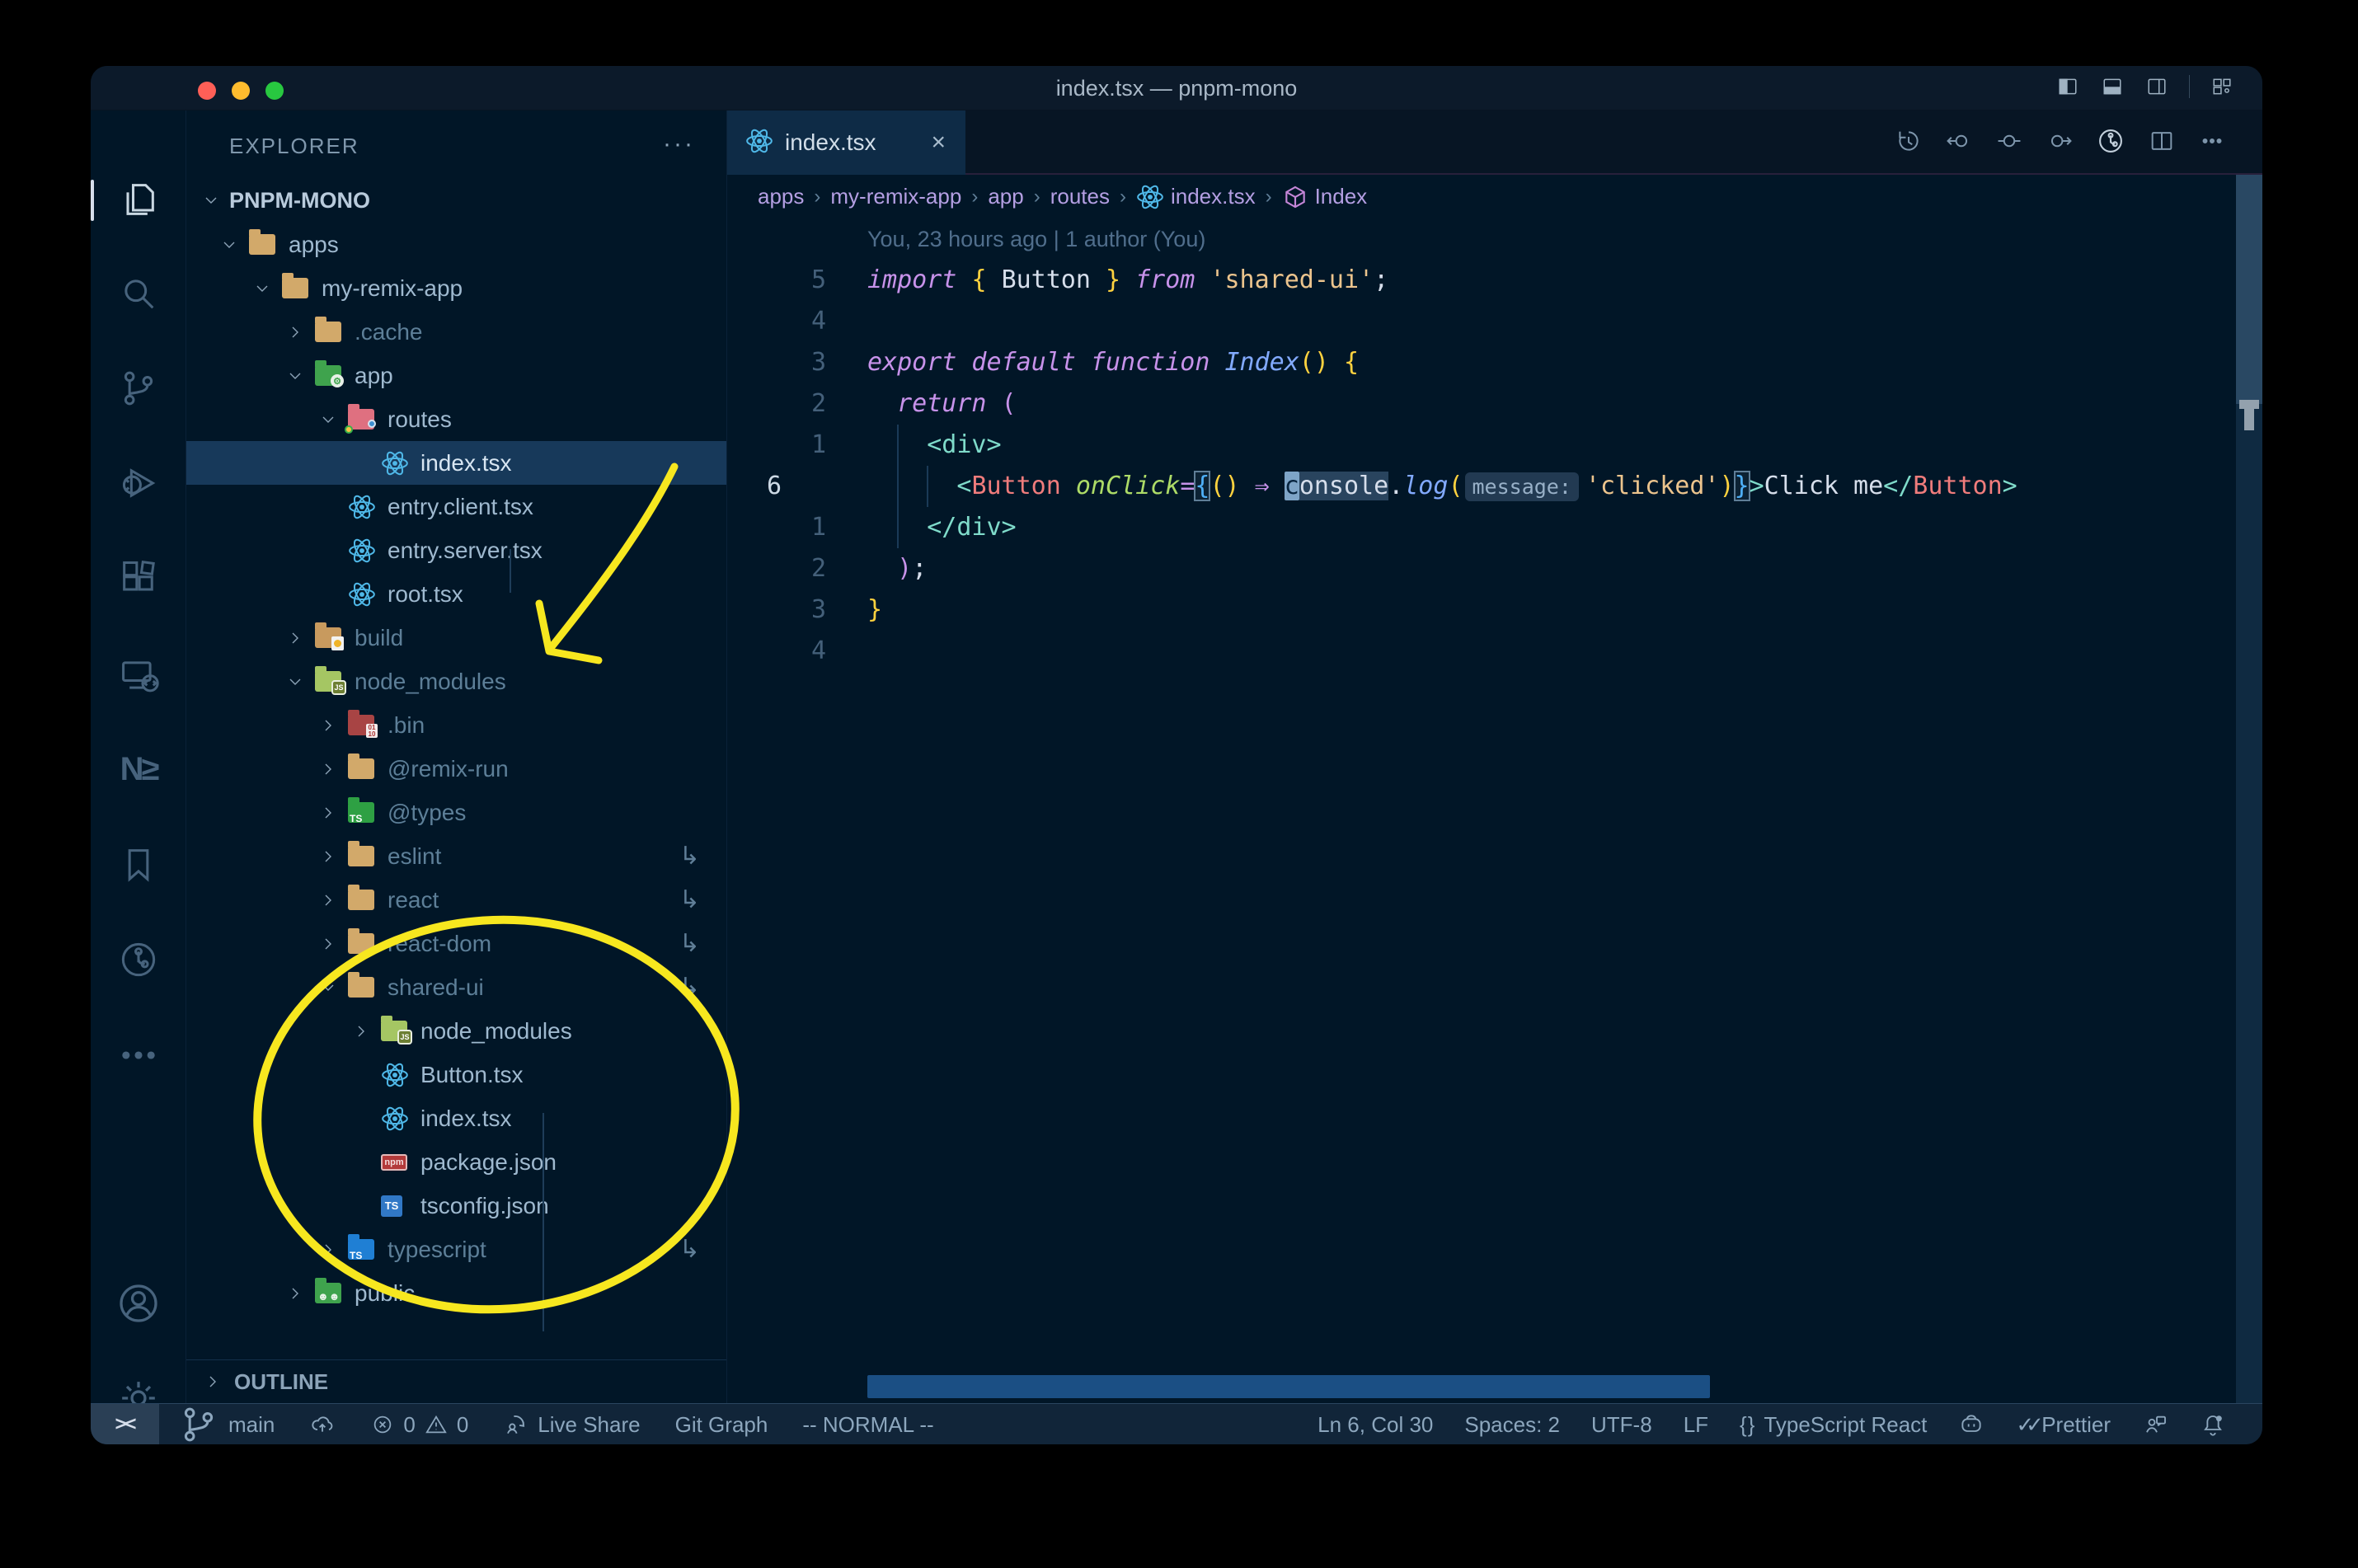 The width and height of the screenshot is (2358, 1568). Describe the element at coordinates (1005, 196) in the screenshot. I see `breadcrumb-app: app` at that location.